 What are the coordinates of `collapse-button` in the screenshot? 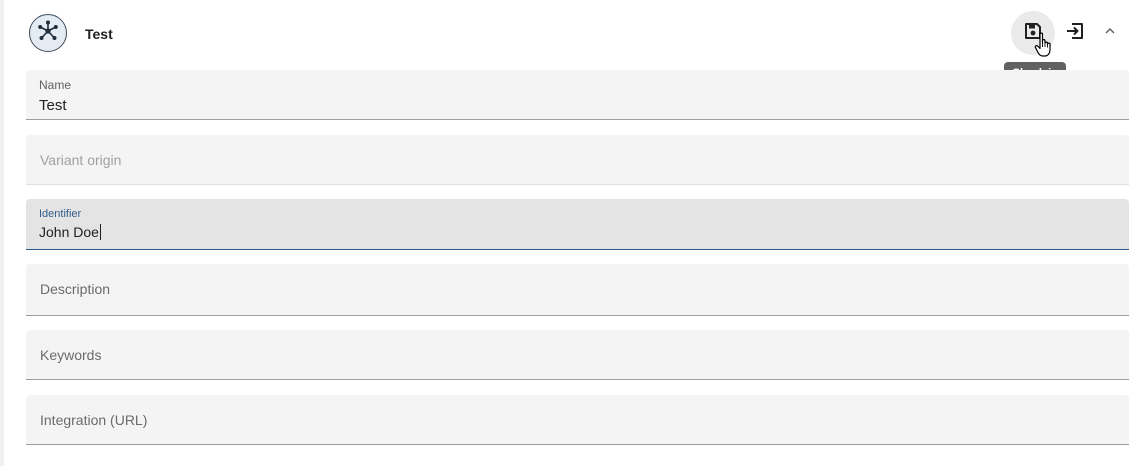 It's located at (1110, 32).